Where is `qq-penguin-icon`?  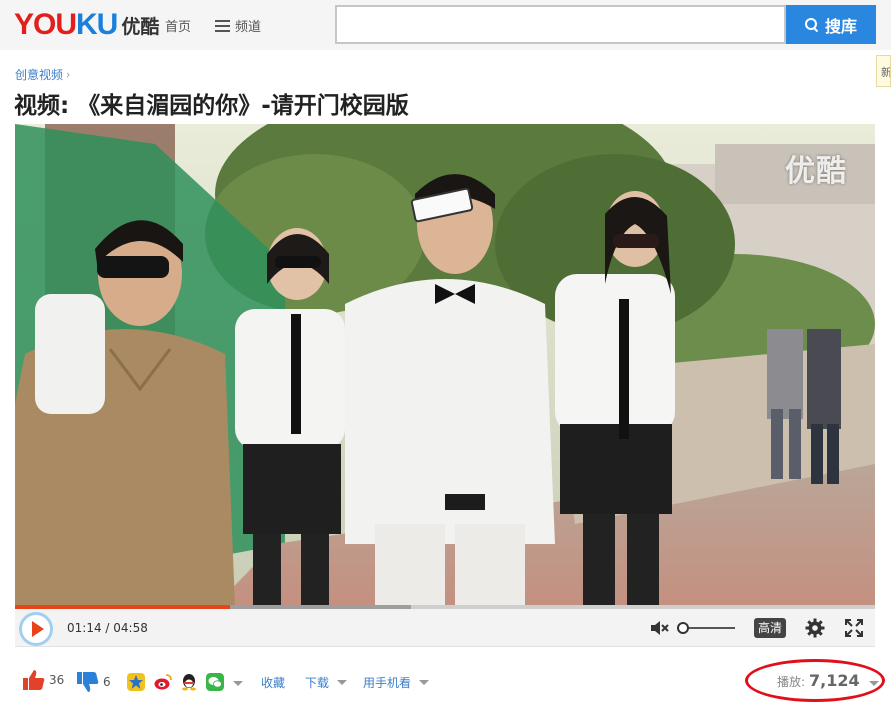 qq-penguin-icon is located at coordinates (189, 682).